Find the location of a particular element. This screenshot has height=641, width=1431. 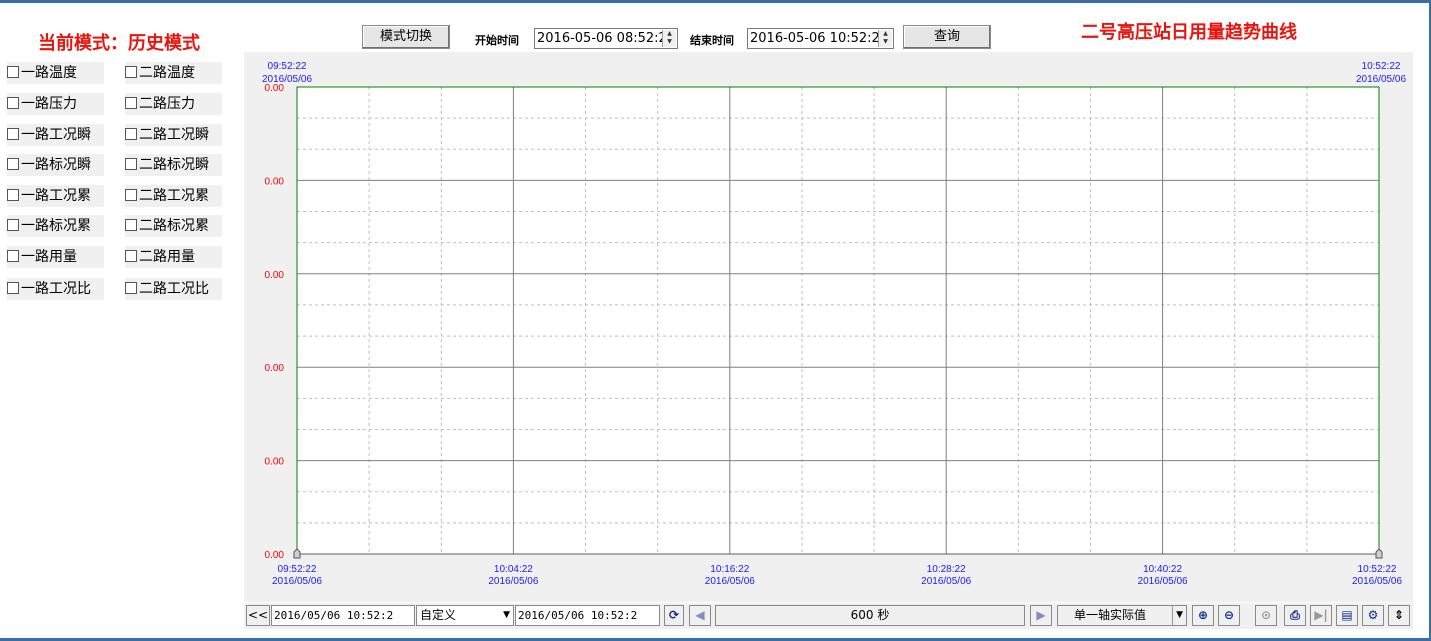

checkbox-line1-working-ratio: 一路工况比 is located at coordinates (55, 289).